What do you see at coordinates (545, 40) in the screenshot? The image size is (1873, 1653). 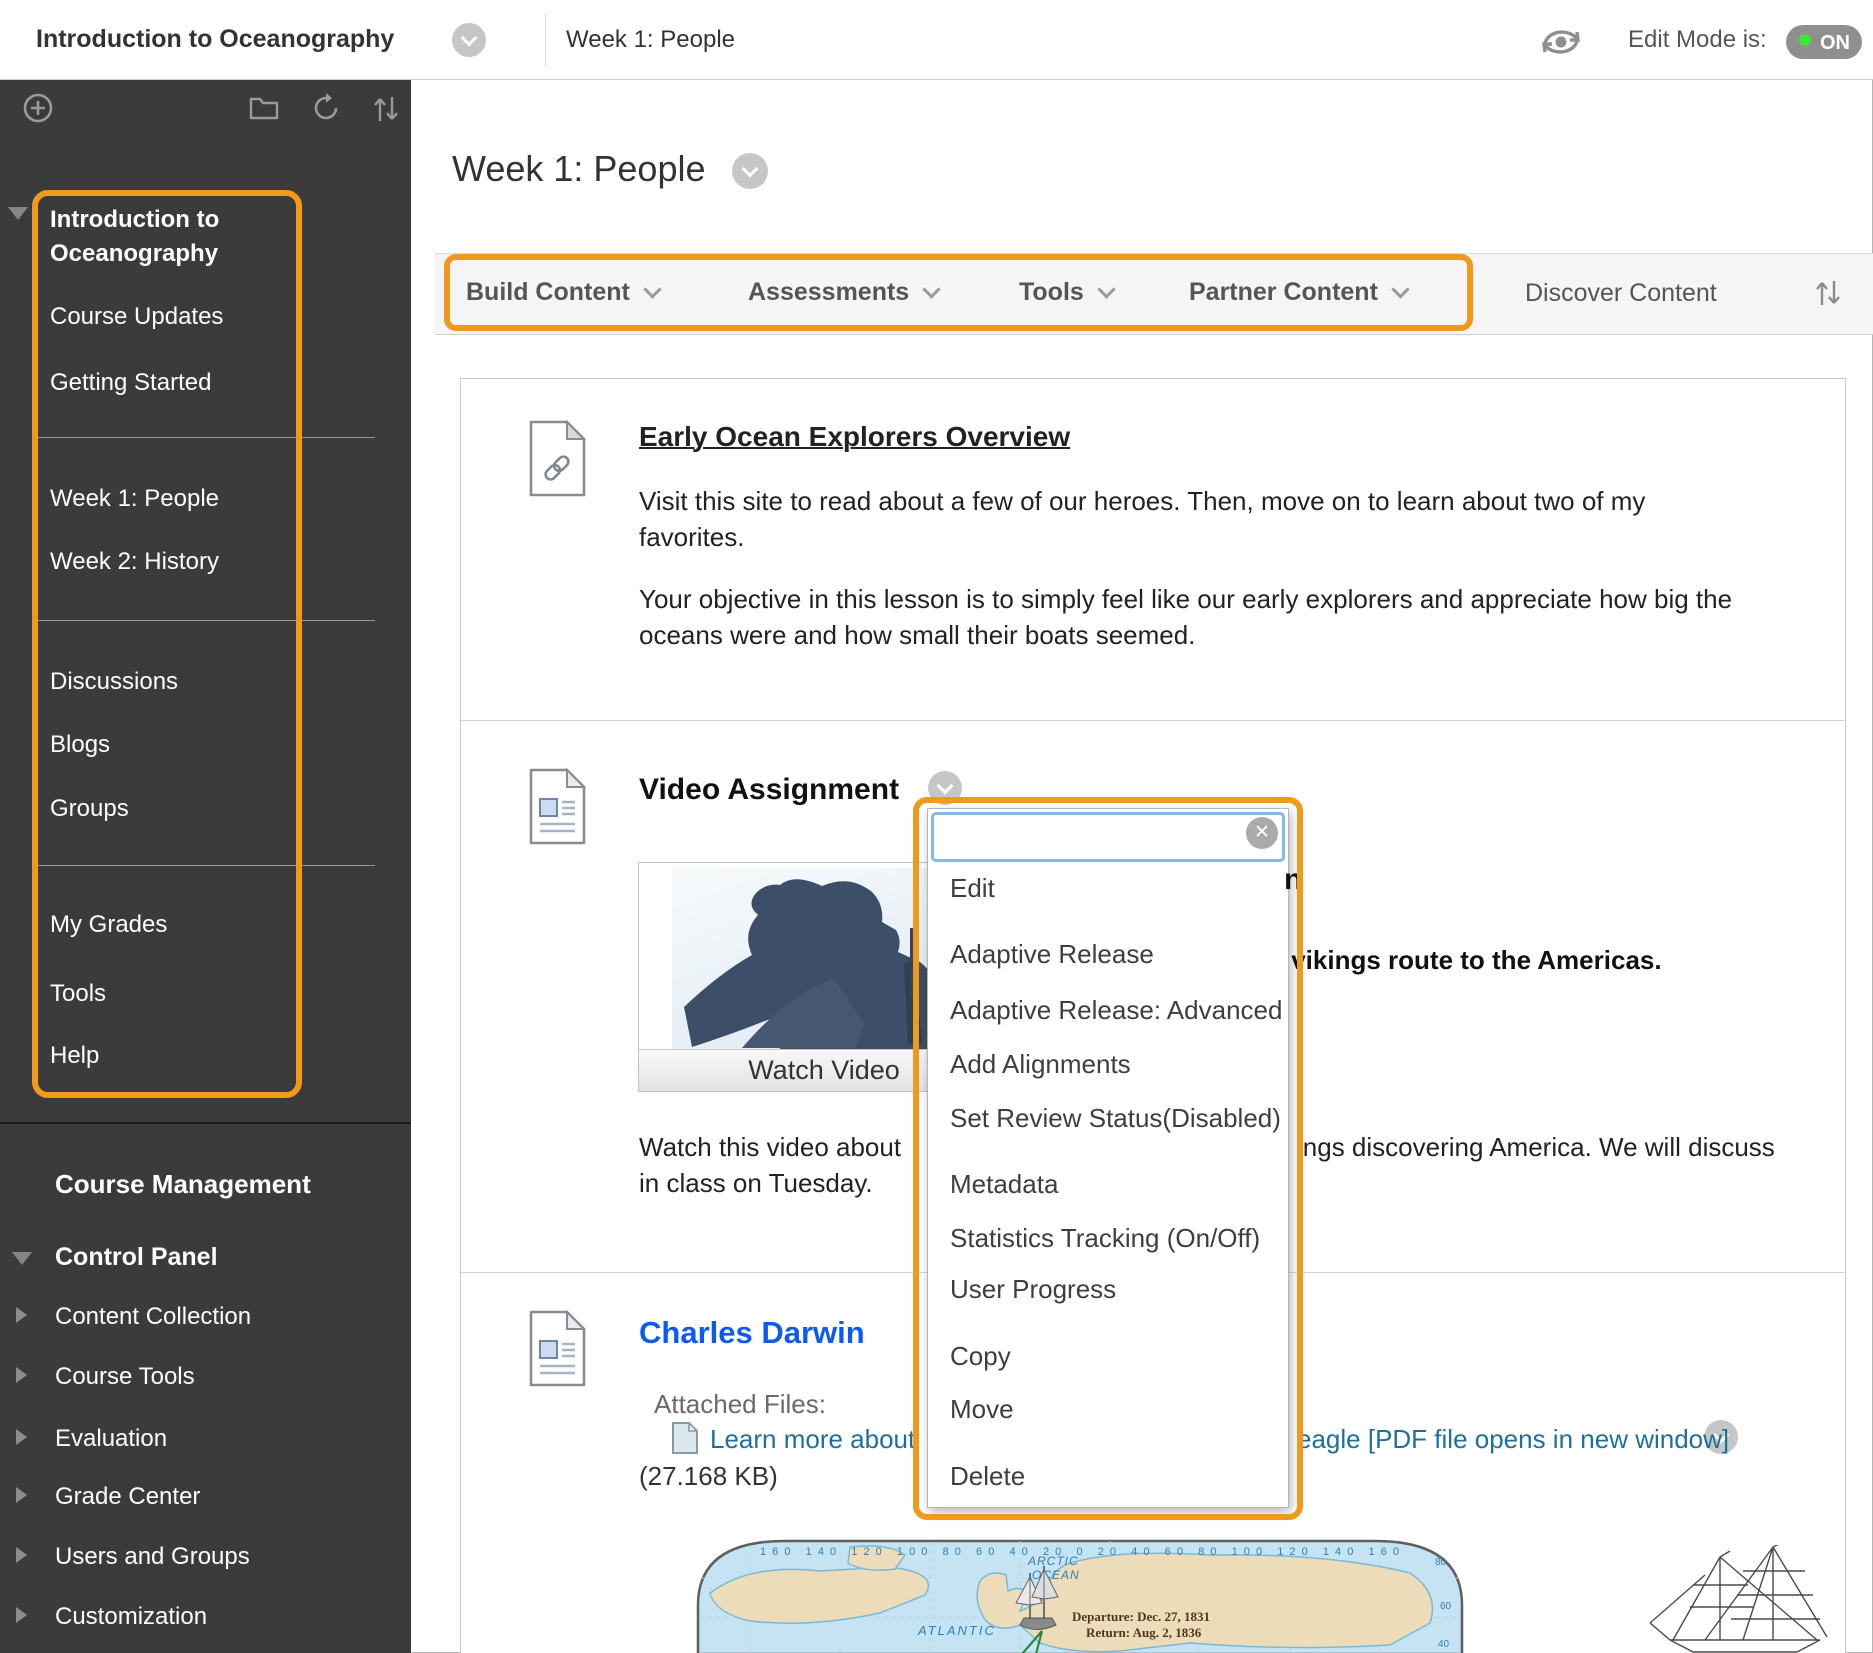 I see `topbar-divider` at bounding box center [545, 40].